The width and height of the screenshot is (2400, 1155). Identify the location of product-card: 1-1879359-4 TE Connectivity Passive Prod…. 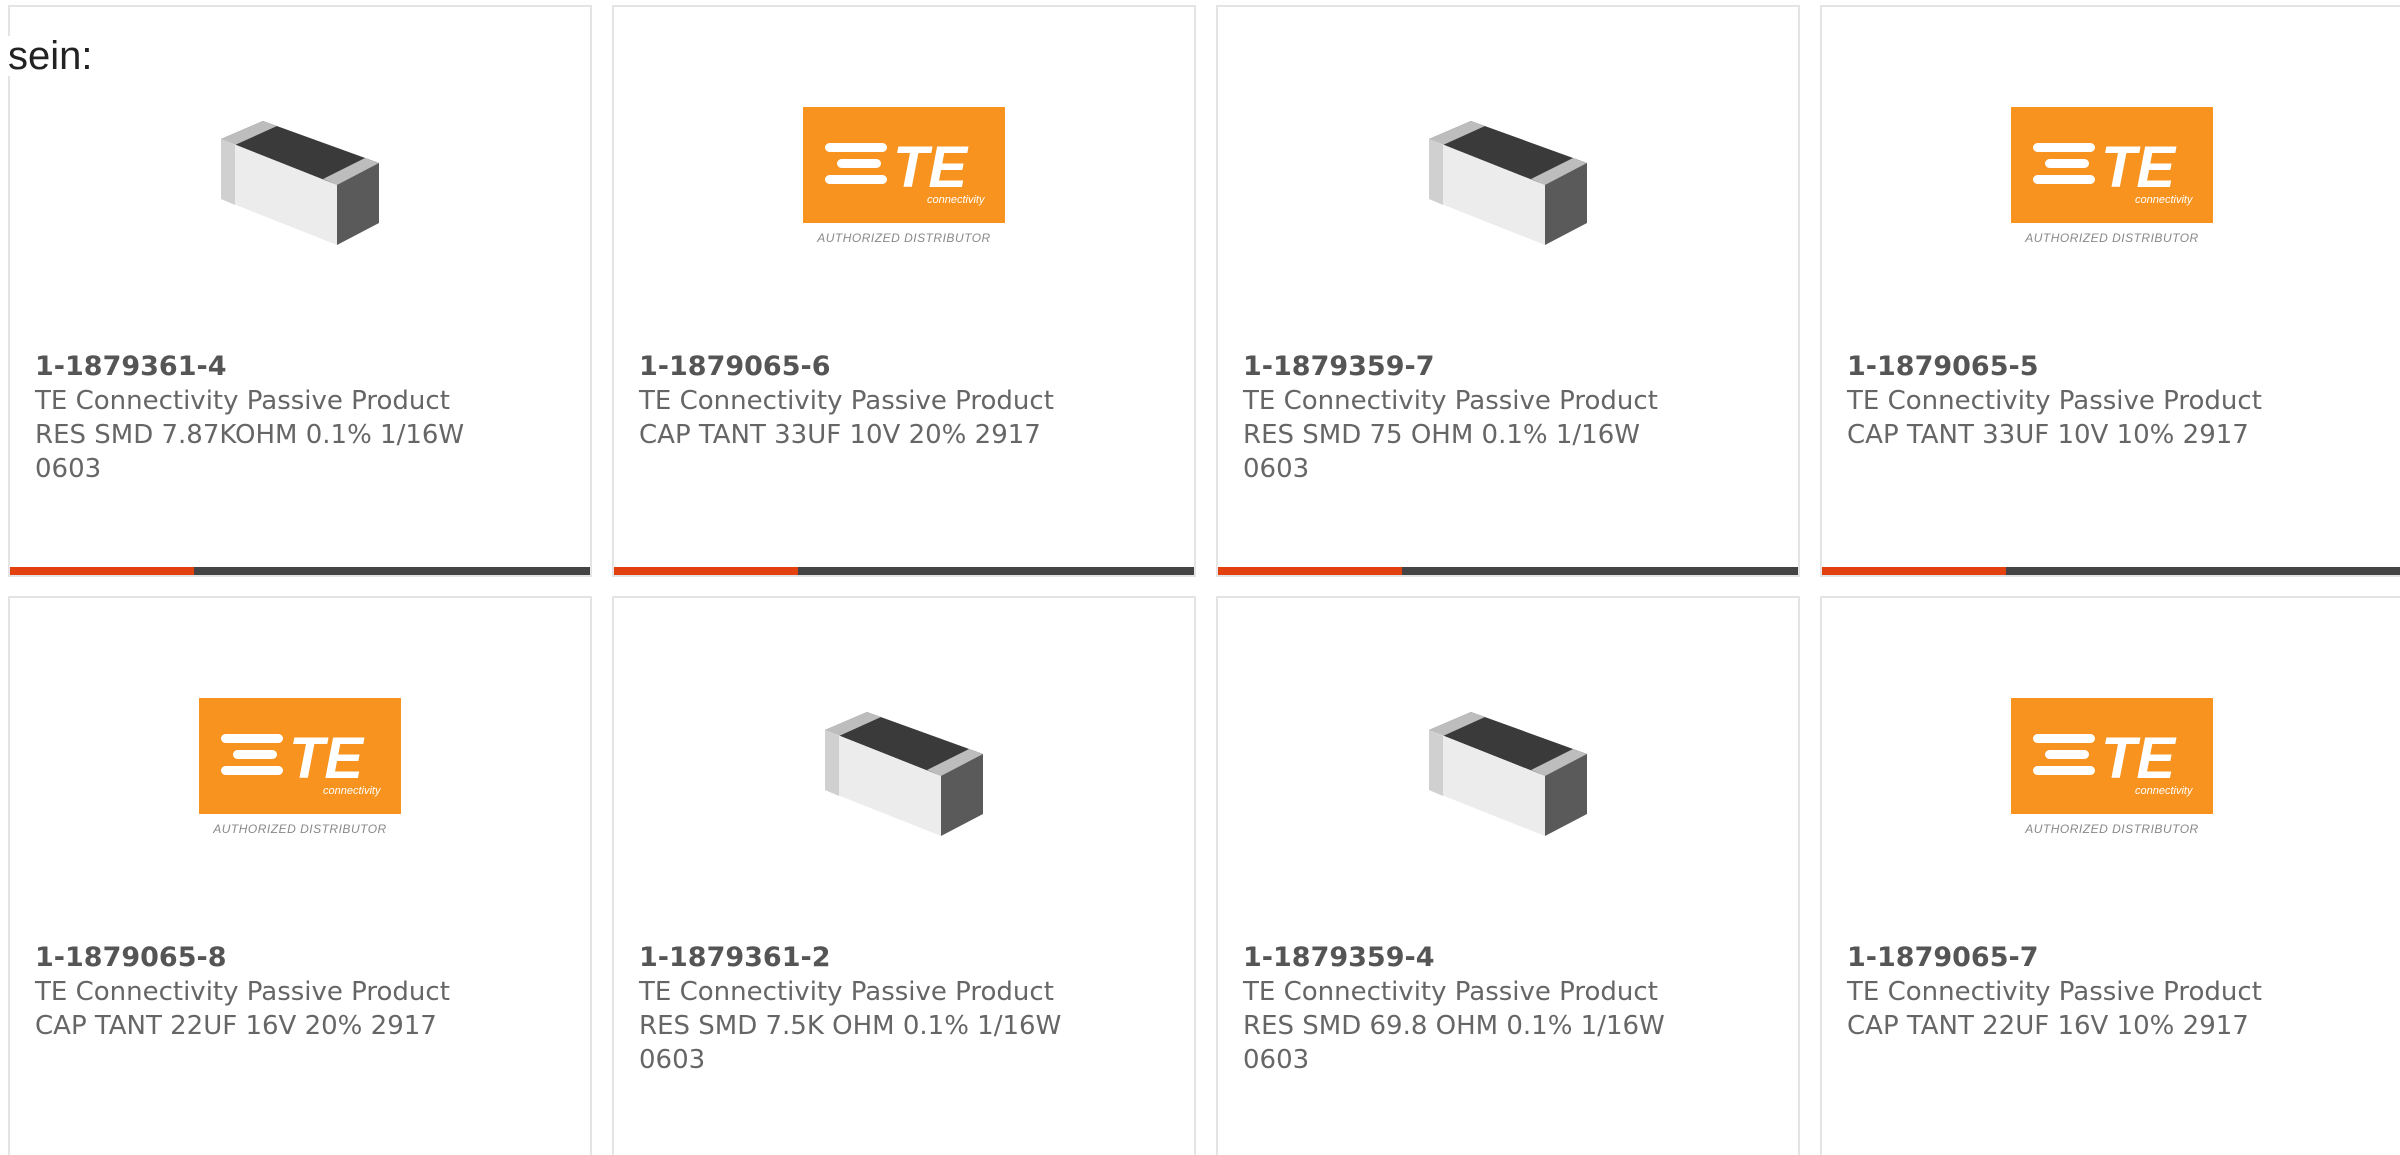
(1508, 875).